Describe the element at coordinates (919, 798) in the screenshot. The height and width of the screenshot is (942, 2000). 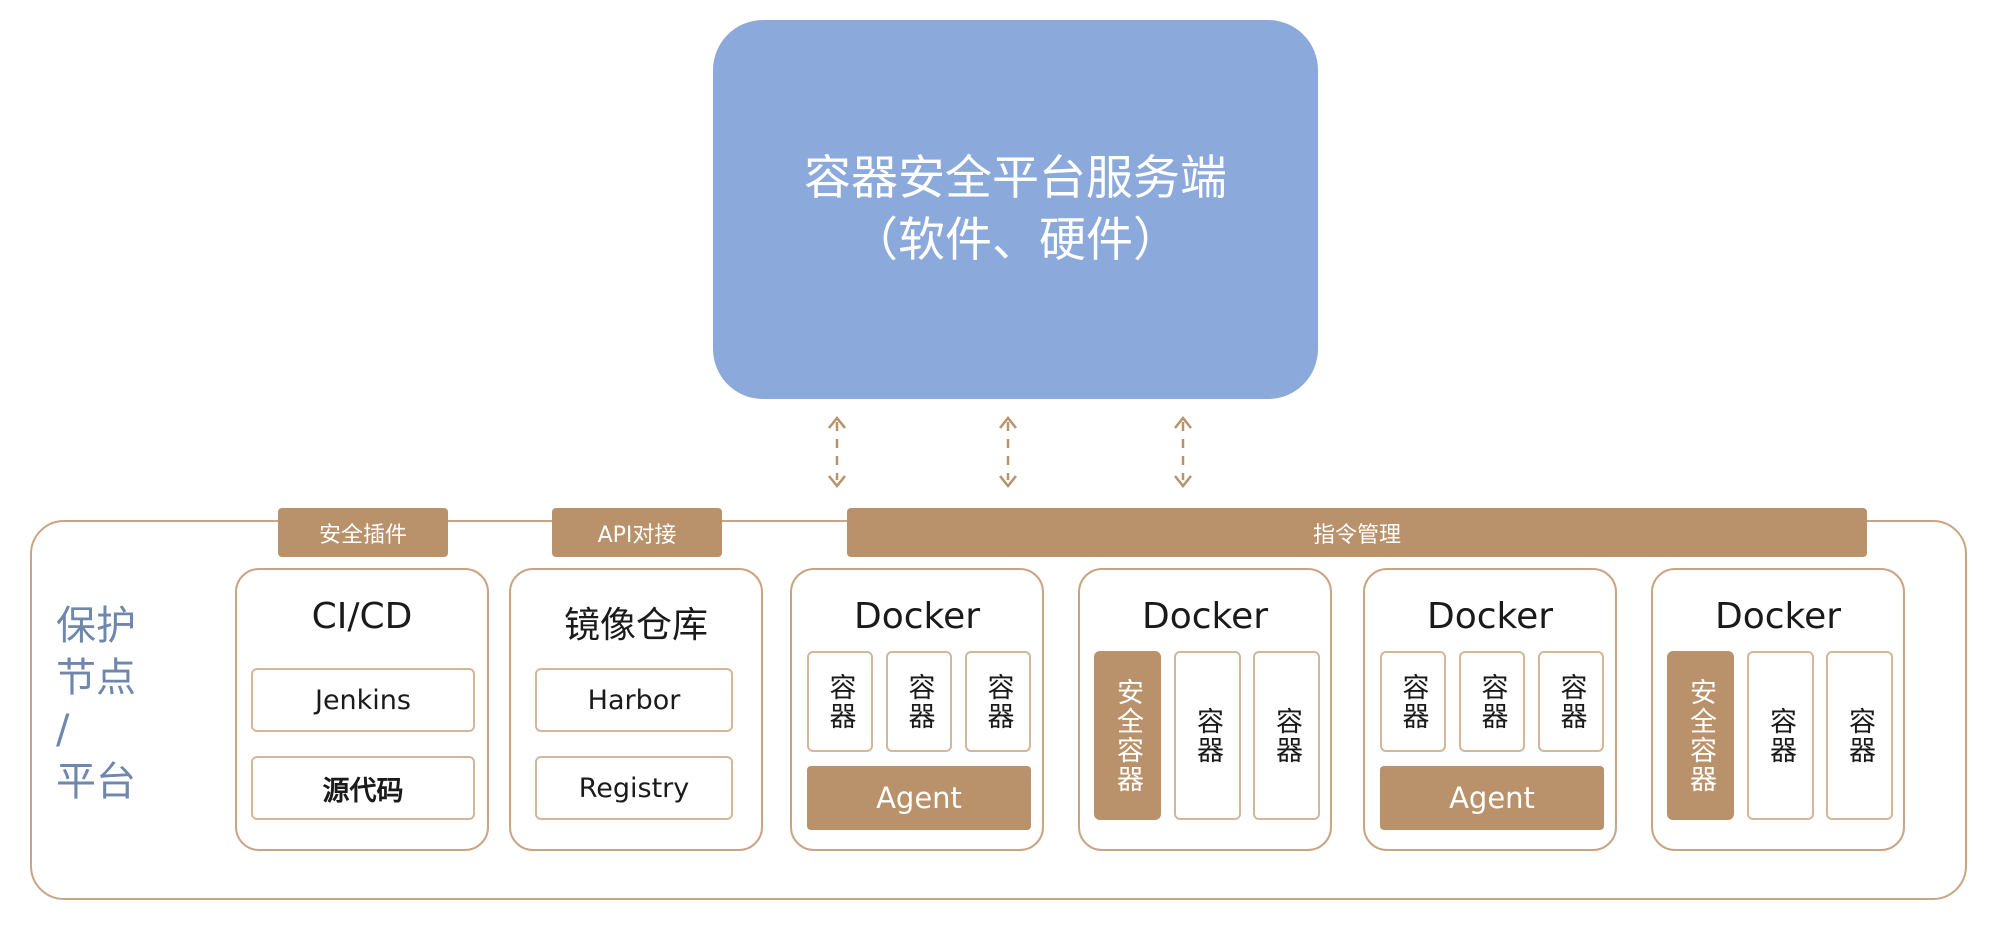
I see `docker-node-1-agent: Agent` at that location.